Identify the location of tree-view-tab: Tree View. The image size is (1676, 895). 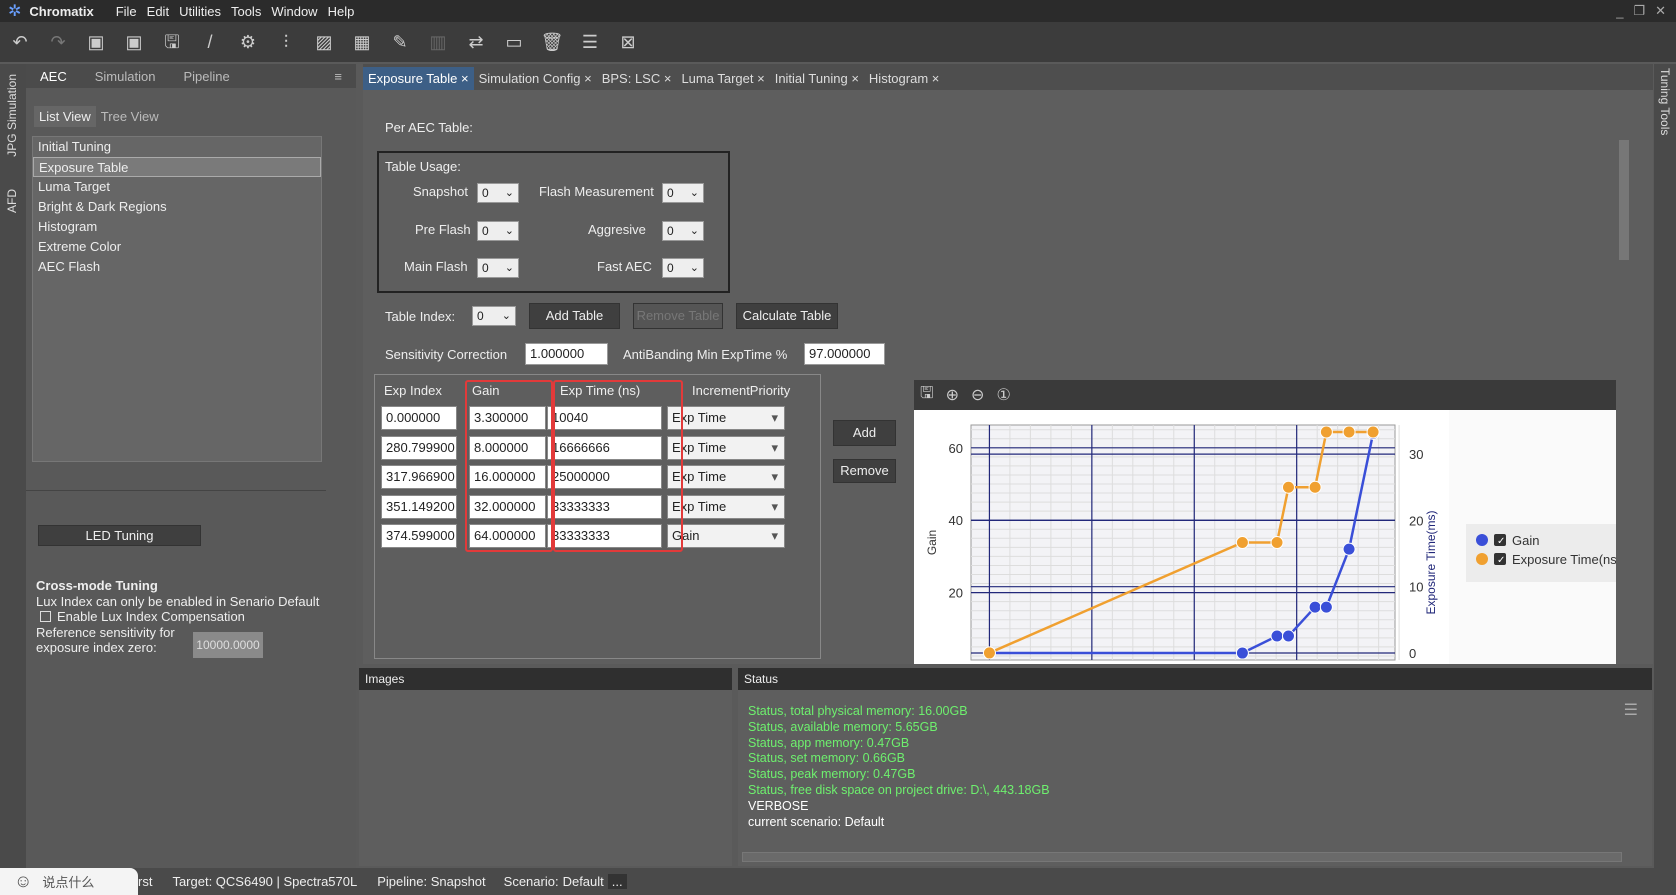
(130, 116).